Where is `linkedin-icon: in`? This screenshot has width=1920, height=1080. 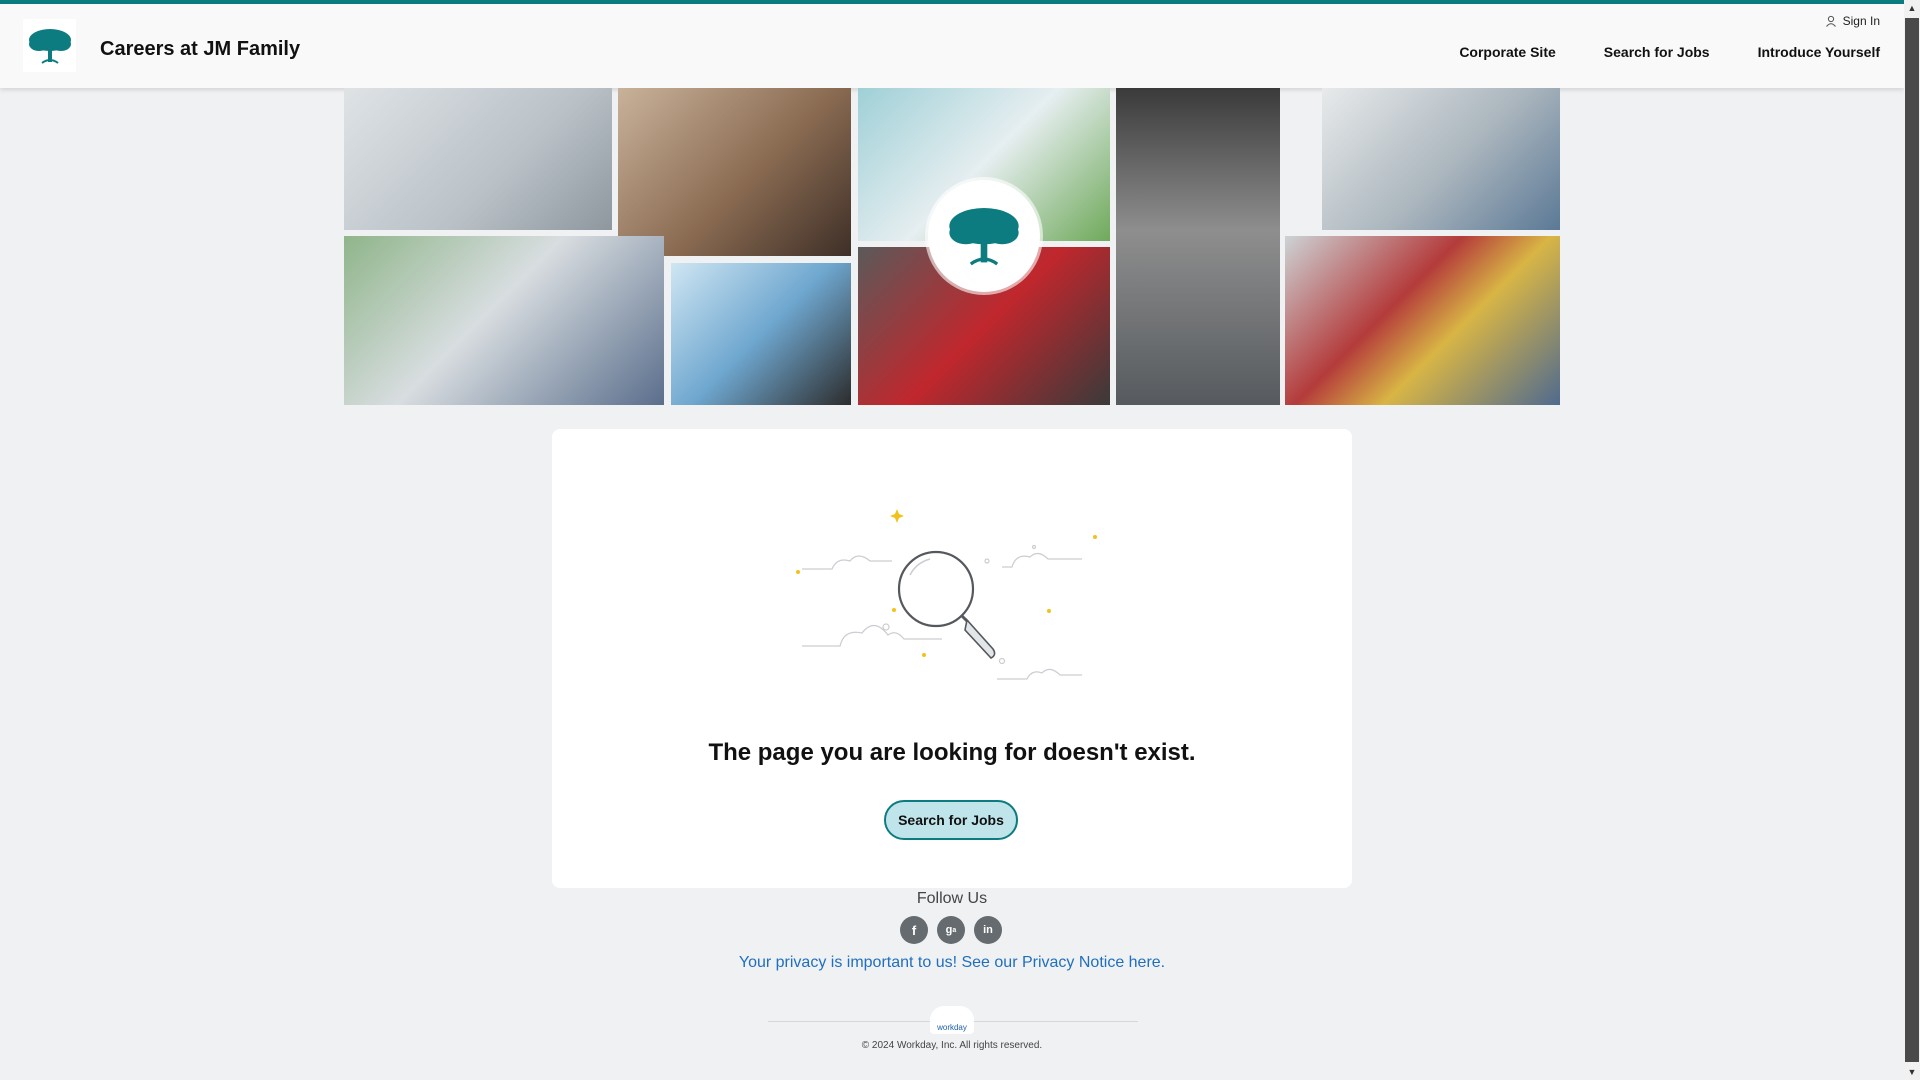
linkedin-icon: in is located at coordinates (988, 930).